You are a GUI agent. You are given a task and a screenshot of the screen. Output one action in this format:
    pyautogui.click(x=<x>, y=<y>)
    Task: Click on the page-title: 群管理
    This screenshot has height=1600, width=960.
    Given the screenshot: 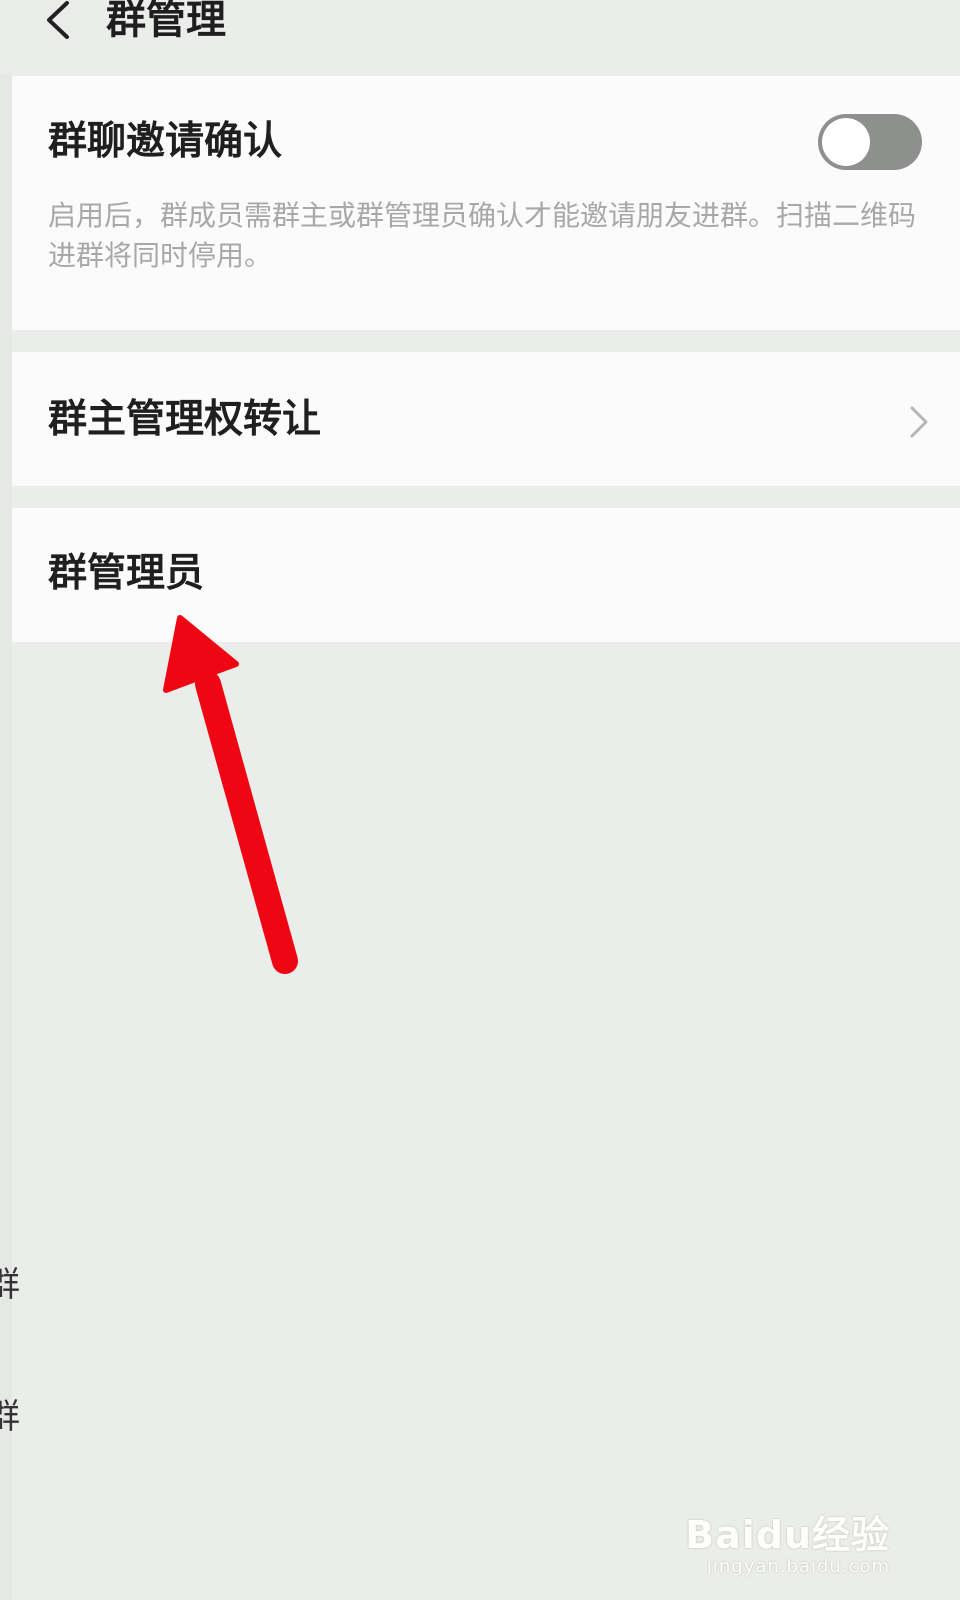 What is the action you would take?
    pyautogui.click(x=166, y=21)
    